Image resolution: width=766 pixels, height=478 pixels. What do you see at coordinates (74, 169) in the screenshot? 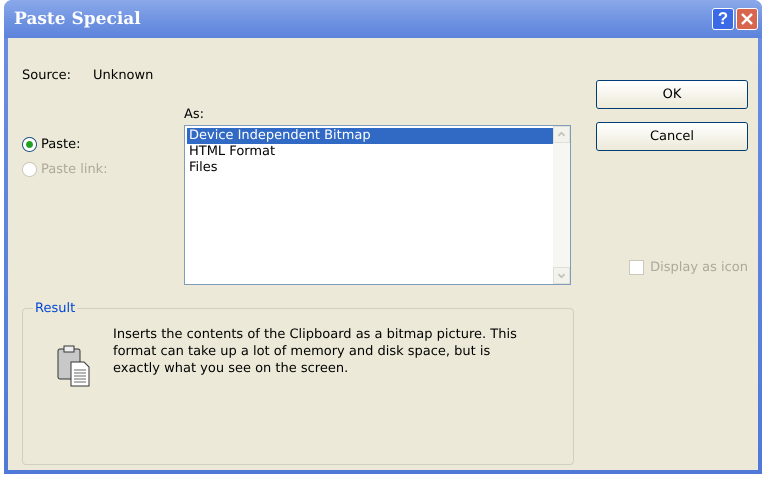
I see `radio-label: Paste link:` at bounding box center [74, 169].